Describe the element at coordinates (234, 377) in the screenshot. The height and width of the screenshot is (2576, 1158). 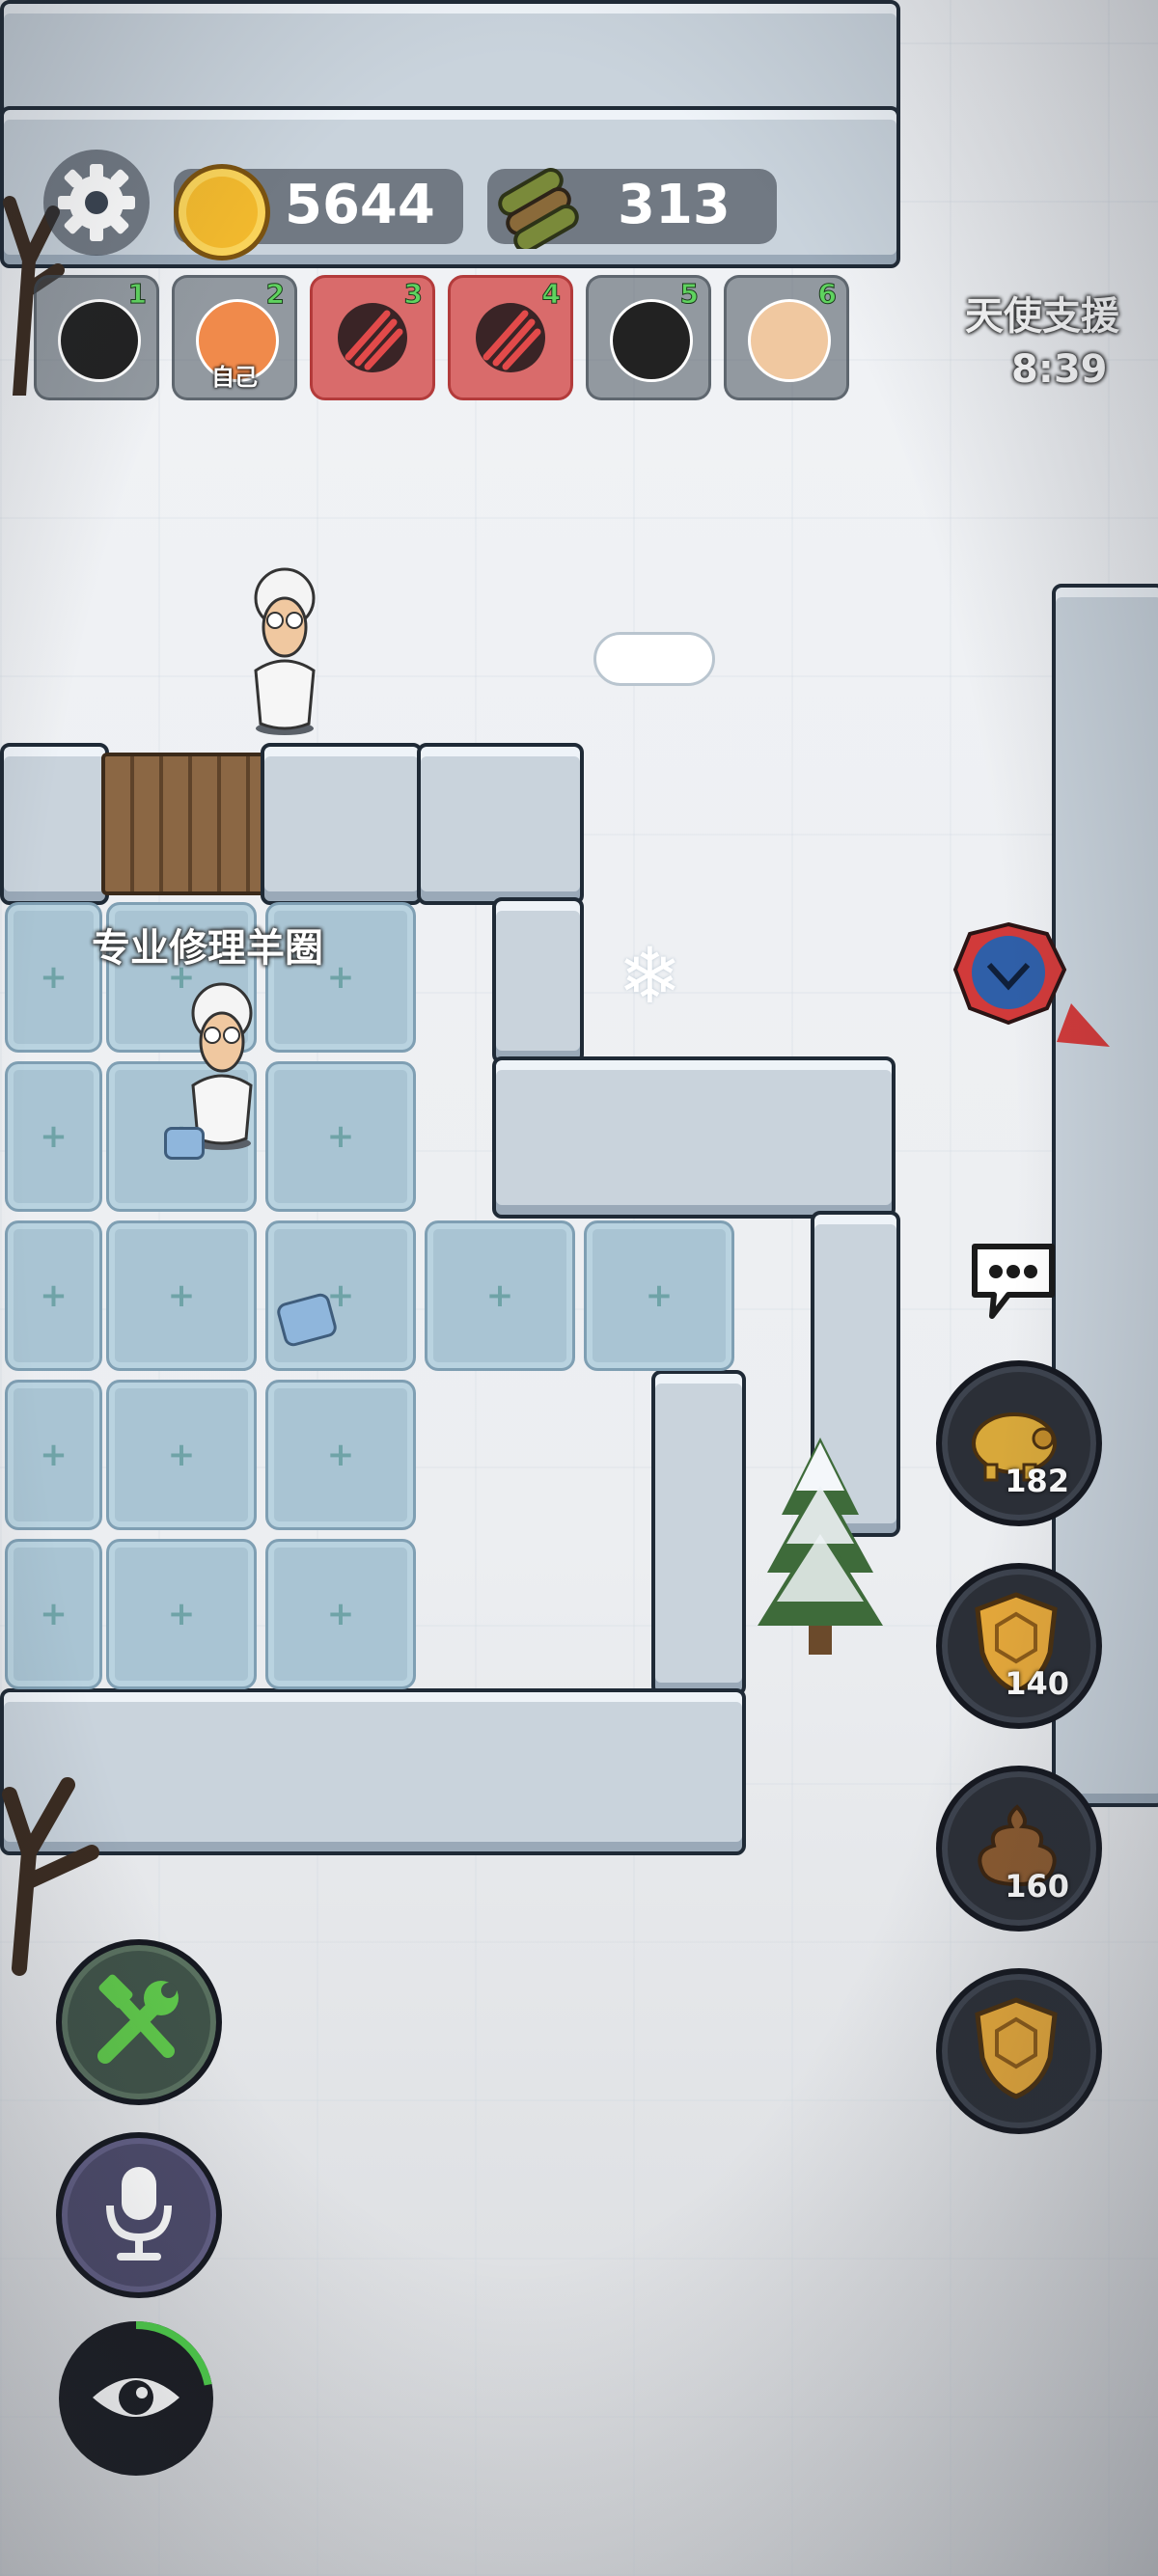
I see `self-label: 自己` at that location.